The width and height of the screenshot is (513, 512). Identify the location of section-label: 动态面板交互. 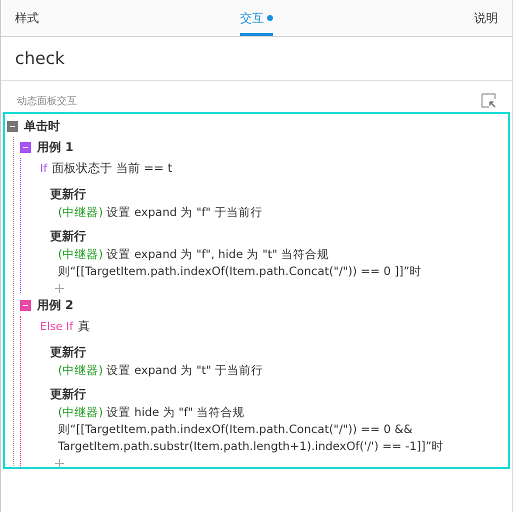
(47, 101).